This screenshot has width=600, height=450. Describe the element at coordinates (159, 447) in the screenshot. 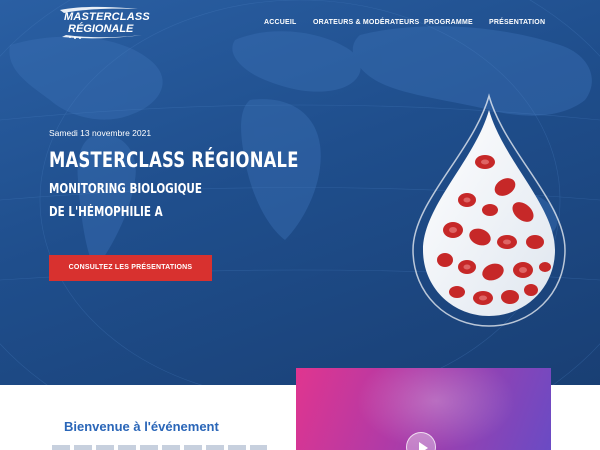

I see `welcome-intro-text` at that location.